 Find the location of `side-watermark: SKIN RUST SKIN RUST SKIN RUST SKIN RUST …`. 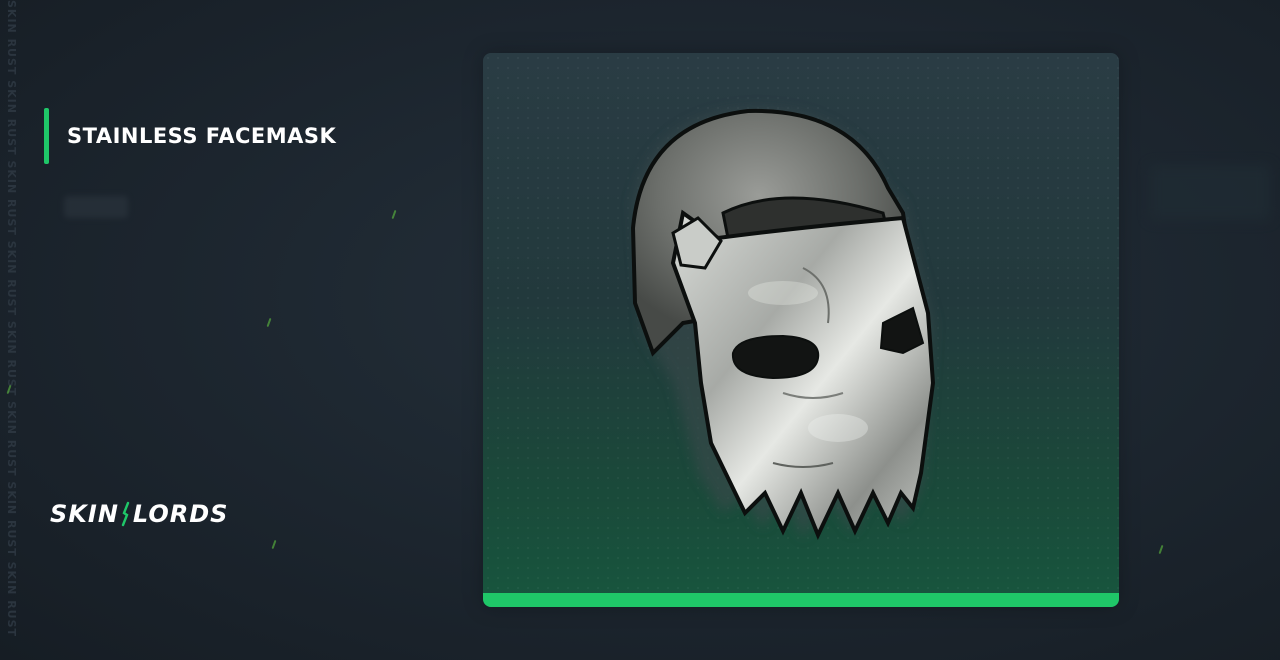

side-watermark: SKIN RUST SKIN RUST SKIN RUST SKIN RUST … is located at coordinates (11, 319).